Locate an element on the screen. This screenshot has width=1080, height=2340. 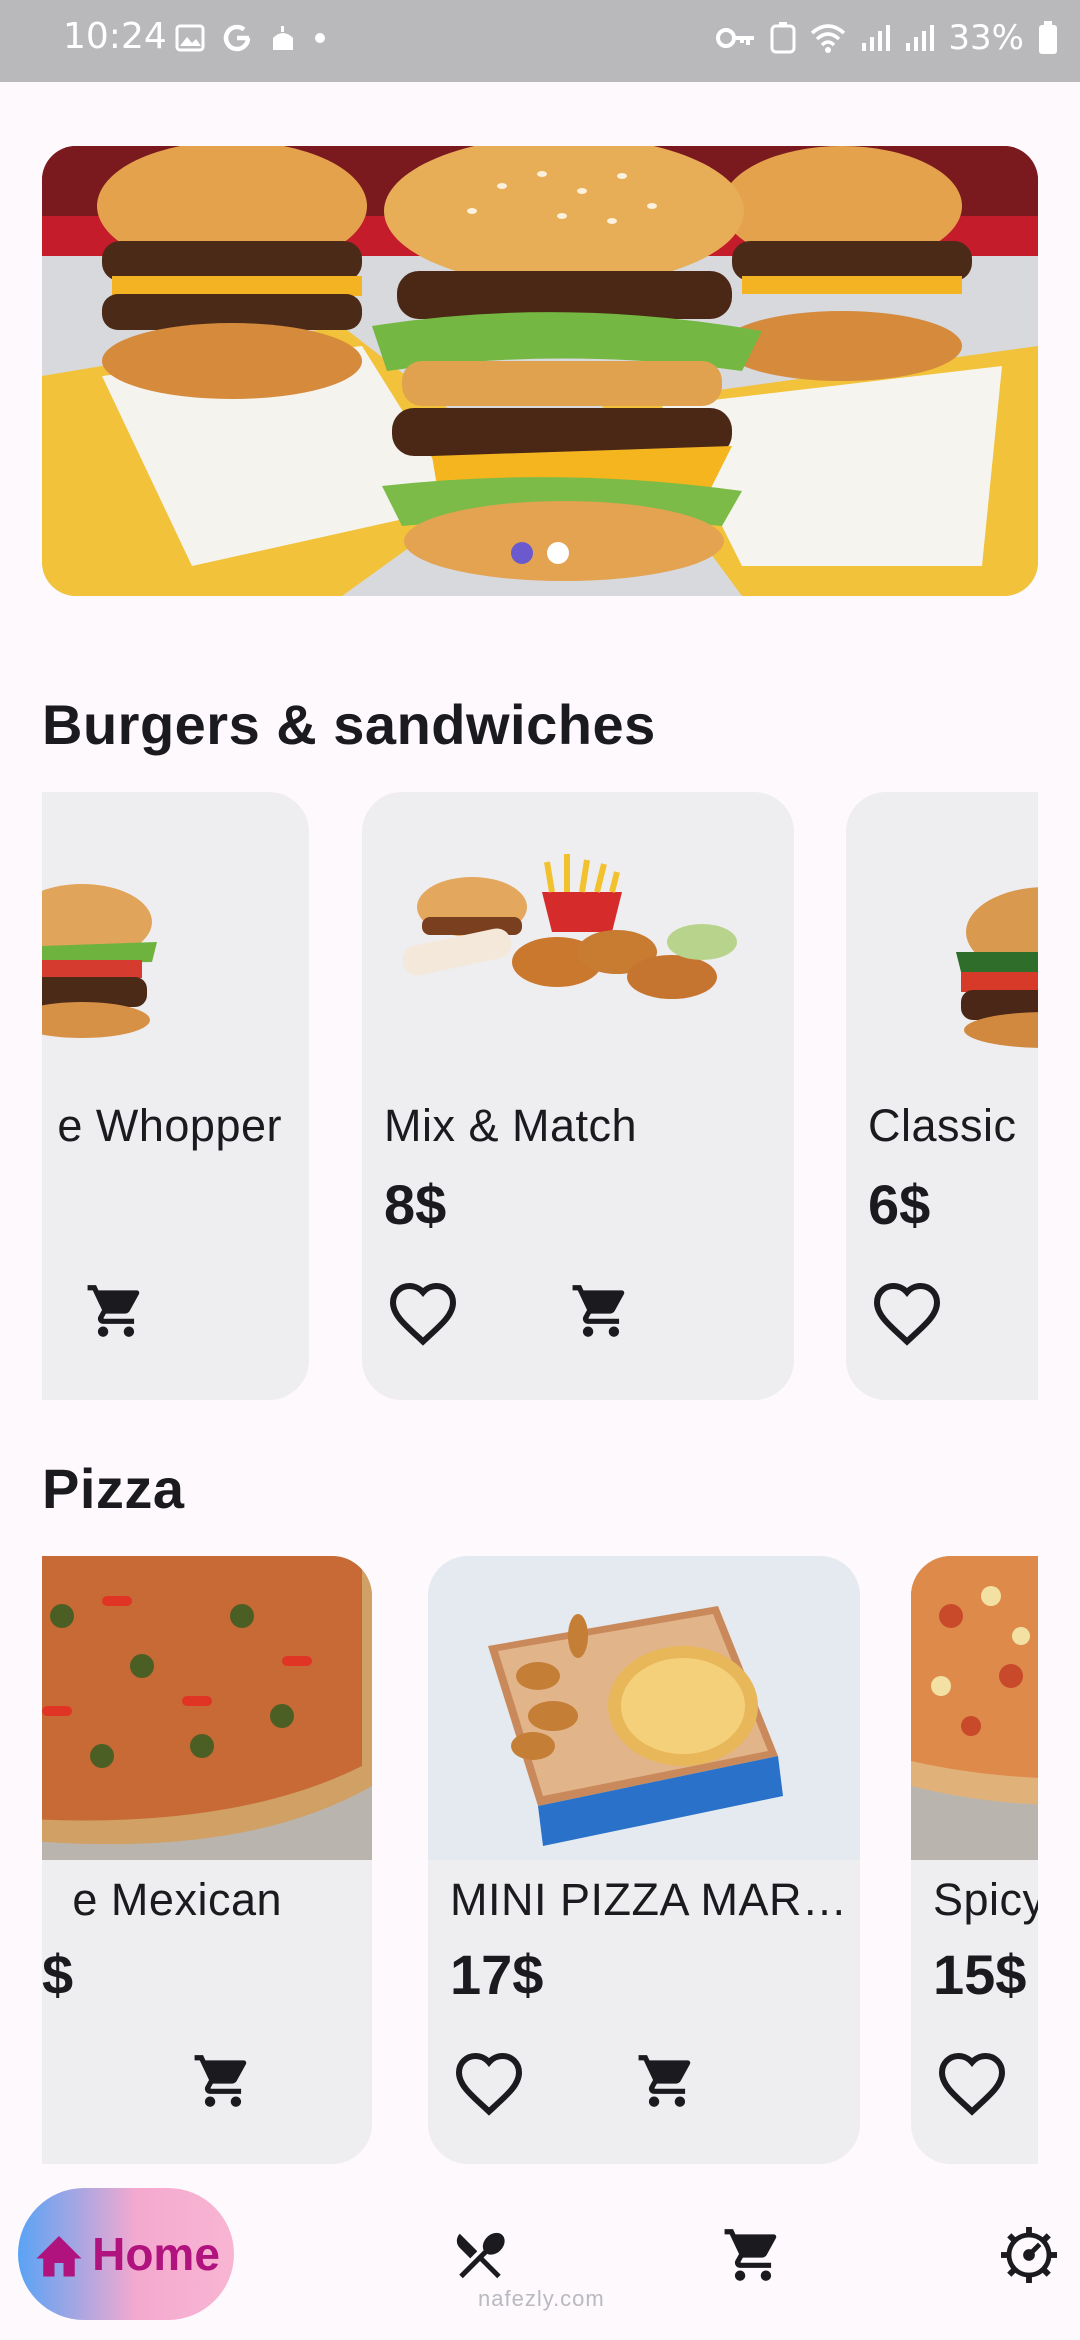
nav-settings-button is located at coordinates (1029, 2255).